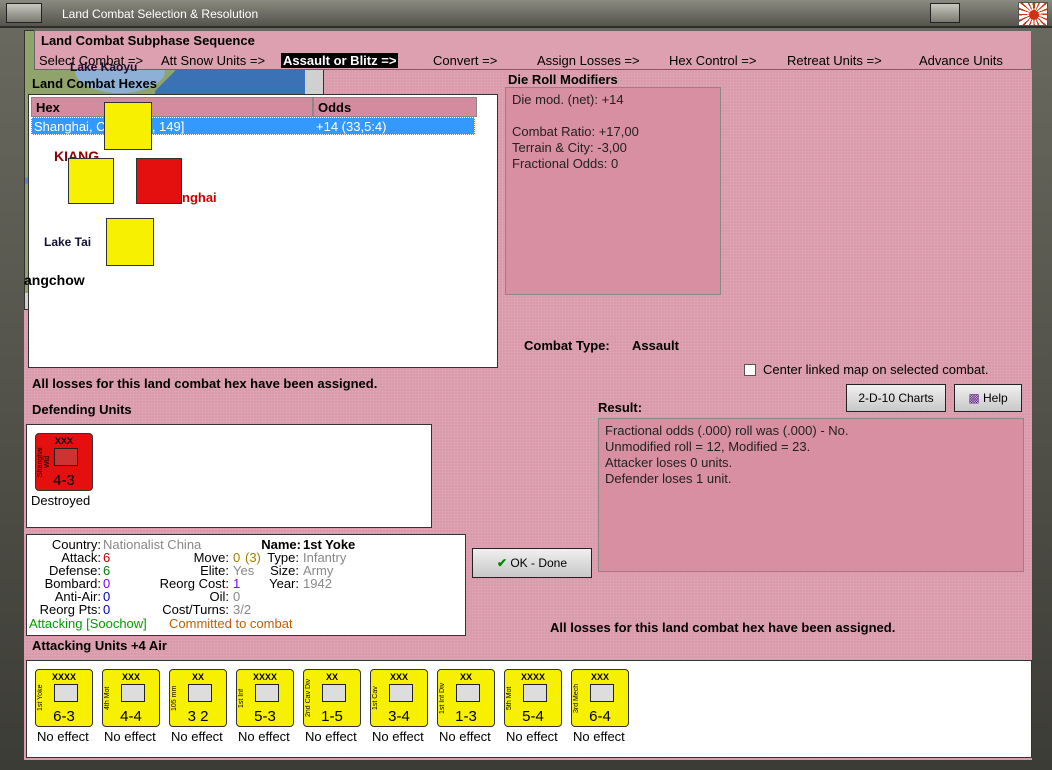 This screenshot has height=770, width=1052. Describe the element at coordinates (569, 147) in the screenshot. I see `dmod-line: Terrain & City: -3,00` at that location.